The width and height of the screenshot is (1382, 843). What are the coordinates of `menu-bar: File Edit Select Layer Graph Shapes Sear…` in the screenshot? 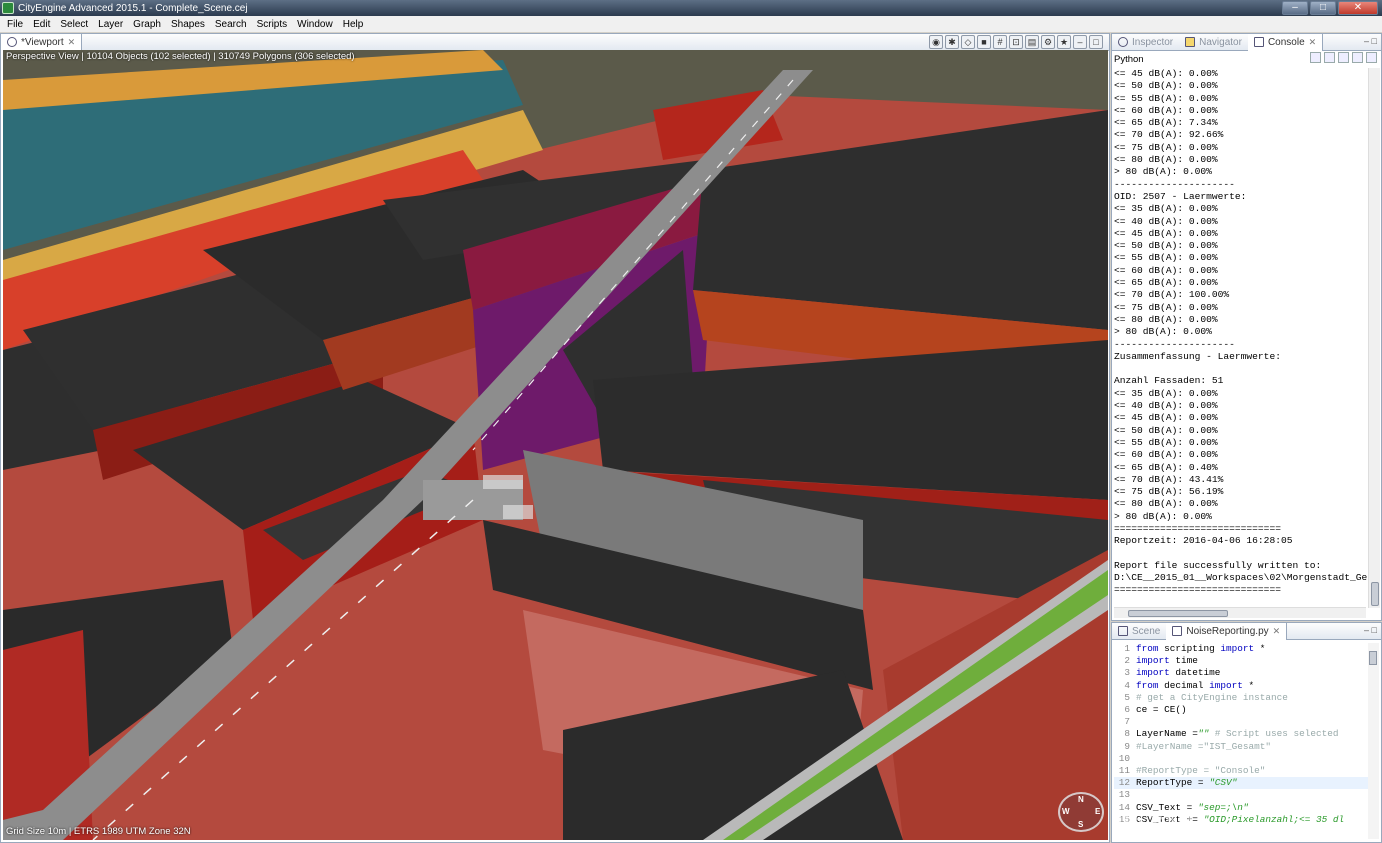 It's located at (691, 24).